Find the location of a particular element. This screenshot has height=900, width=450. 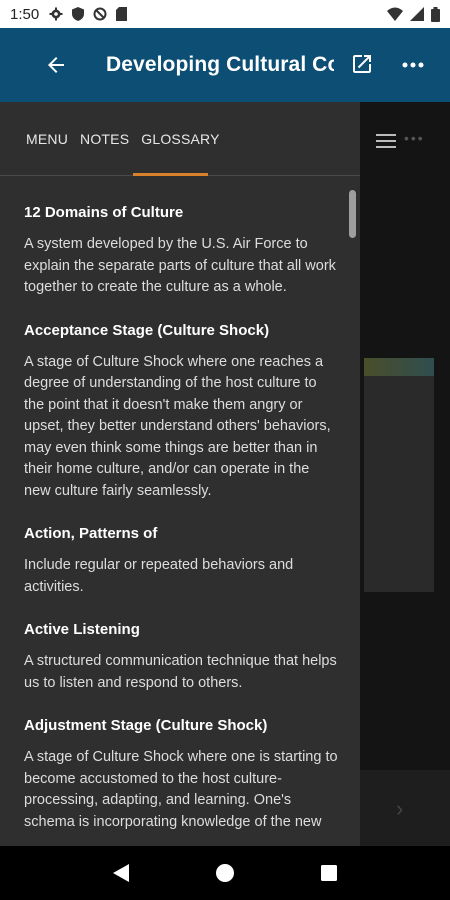

glossary-term: Active Listening is located at coordinates (82, 629).